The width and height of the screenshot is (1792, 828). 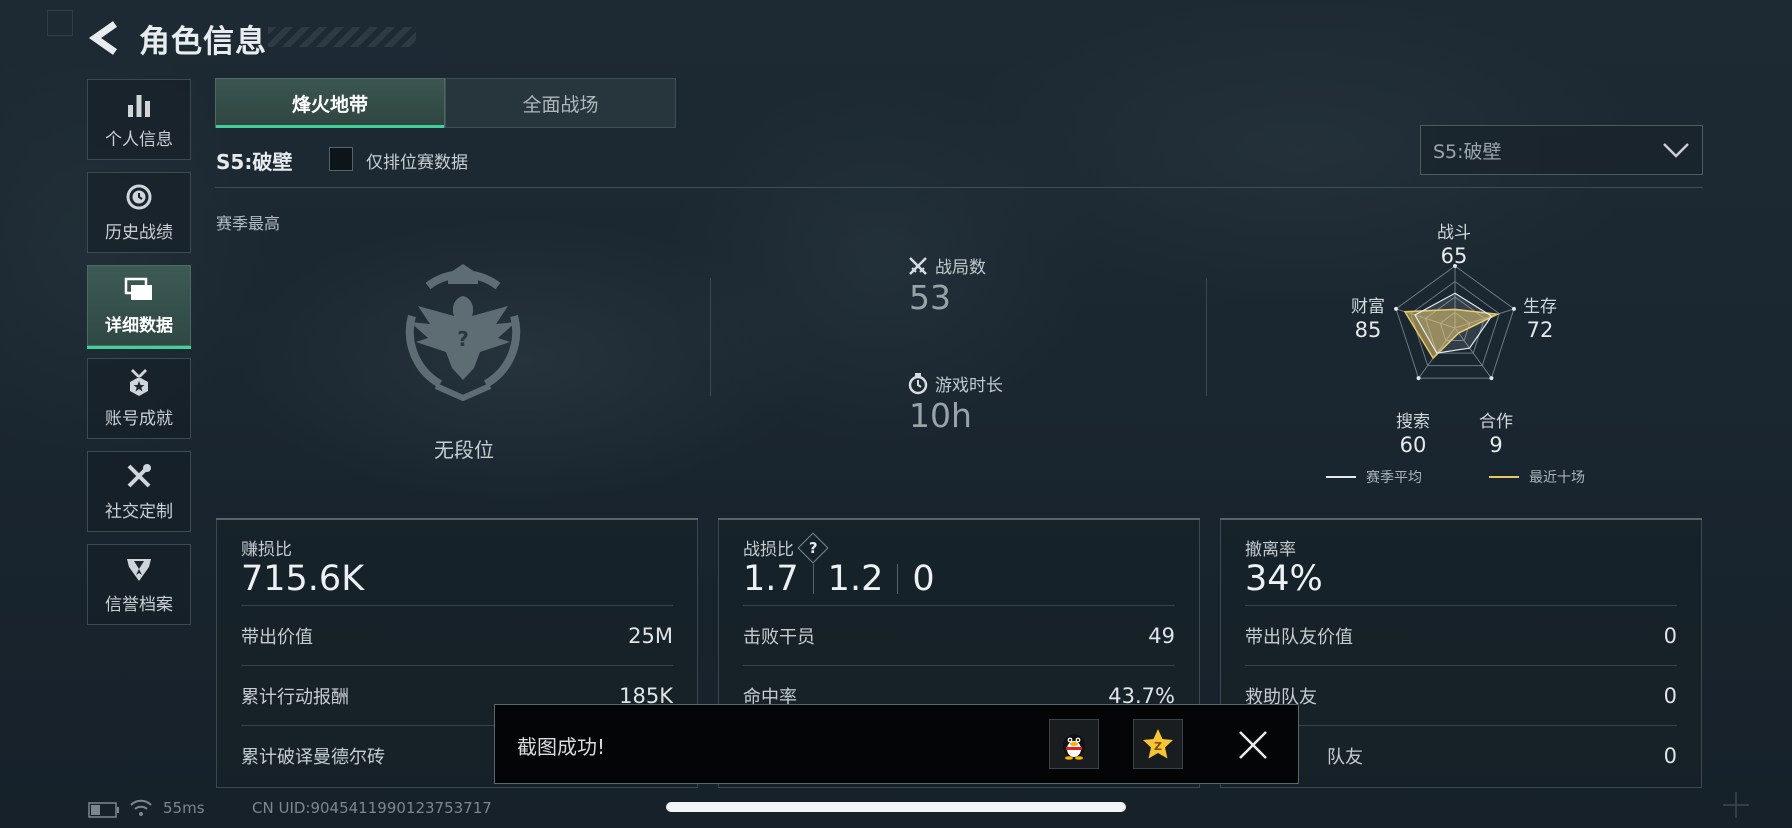 I want to click on sidebar-item-achievements: 账号成就, so click(x=139, y=398).